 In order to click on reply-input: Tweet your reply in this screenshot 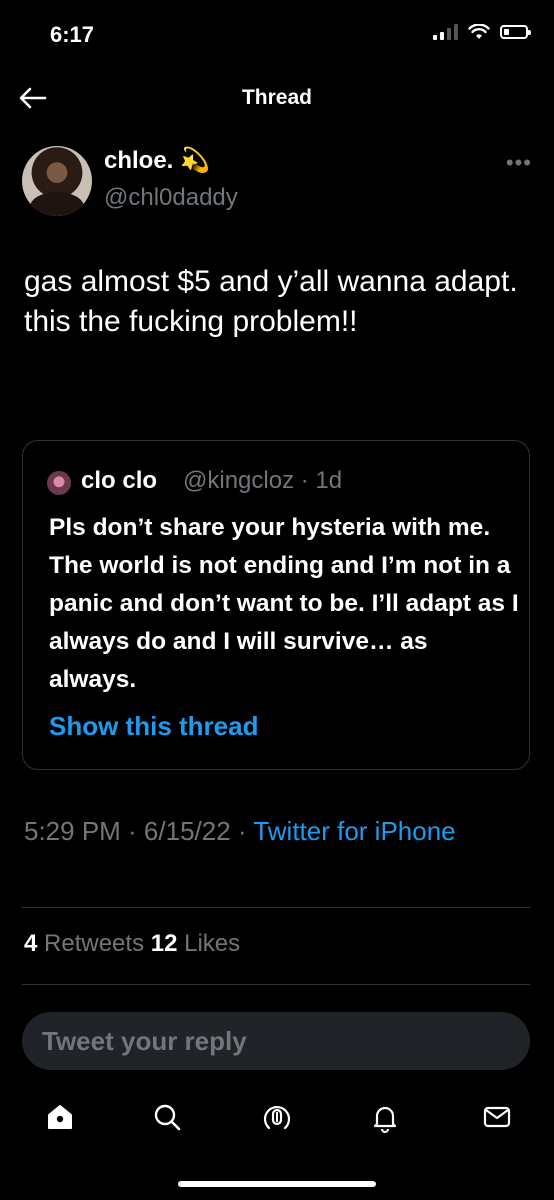, I will do `click(276, 1041)`.